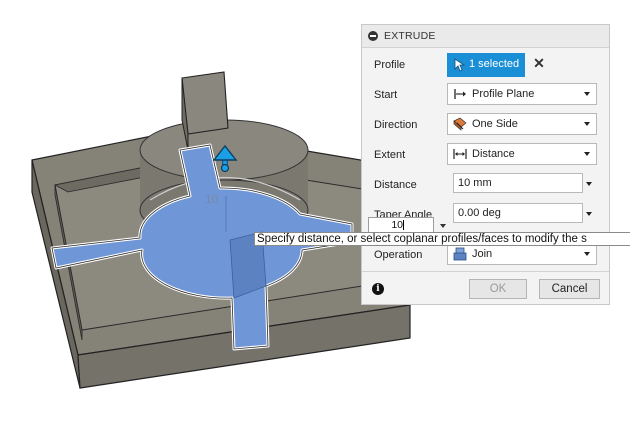 This screenshot has width=630, height=421. What do you see at coordinates (522, 154) in the screenshot?
I see `extent-select: Distance` at bounding box center [522, 154].